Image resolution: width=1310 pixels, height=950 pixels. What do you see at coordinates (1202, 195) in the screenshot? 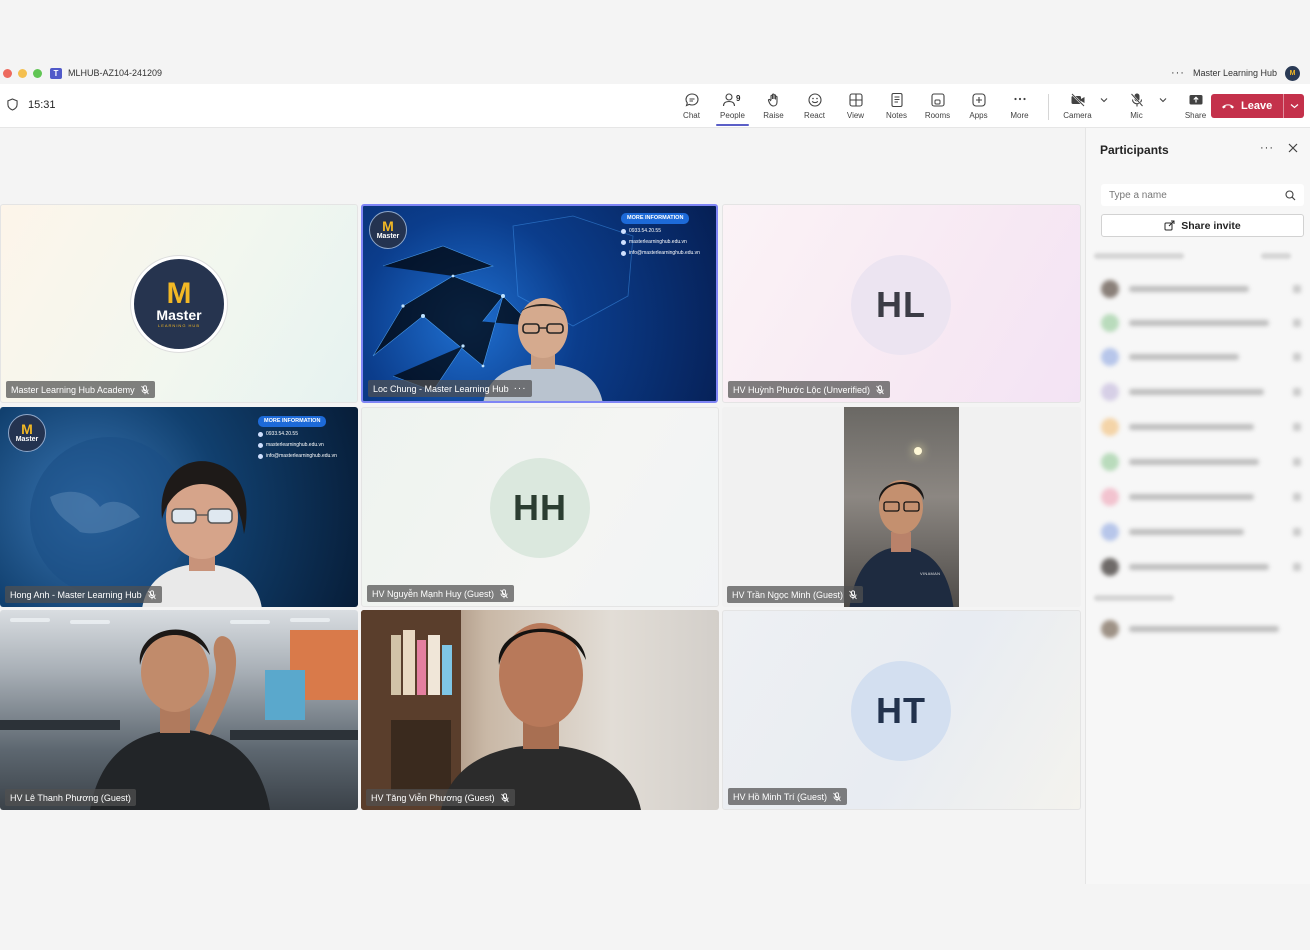
I see `participant-search-input: Type a name` at bounding box center [1202, 195].